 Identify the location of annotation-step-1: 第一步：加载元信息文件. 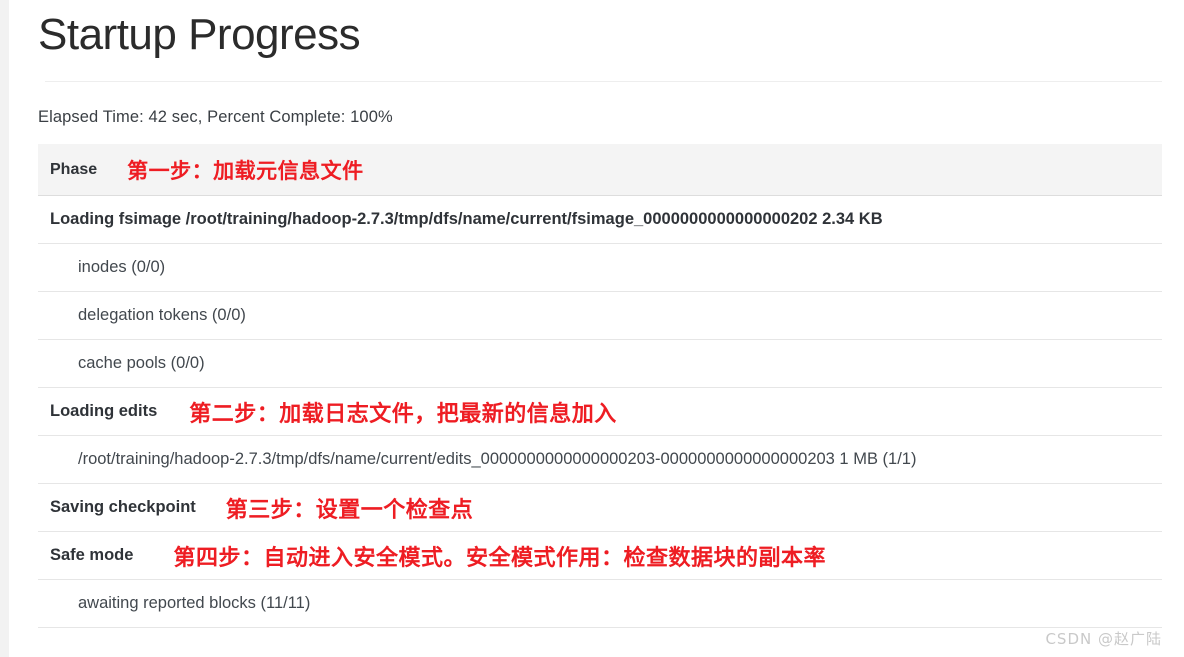
(245, 170).